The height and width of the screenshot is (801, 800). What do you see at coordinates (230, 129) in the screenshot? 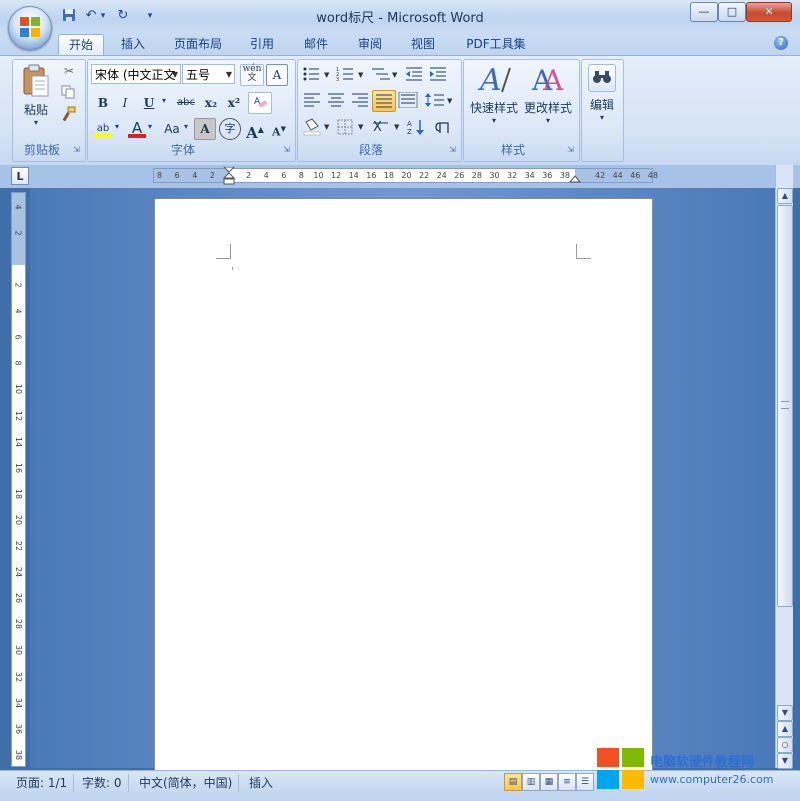
I see `enclose-char-button: 字` at bounding box center [230, 129].